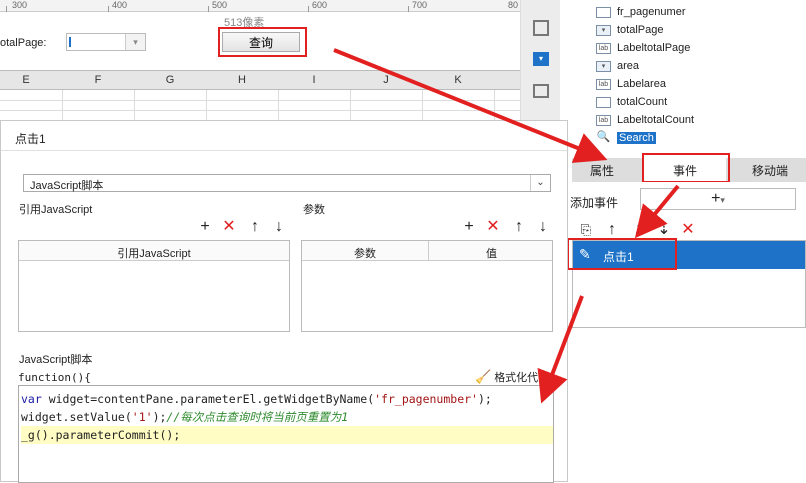 This screenshot has width=806, height=483. Describe the element at coordinates (657, 211) in the screenshot. I see `arrow-to-event-item` at that location.